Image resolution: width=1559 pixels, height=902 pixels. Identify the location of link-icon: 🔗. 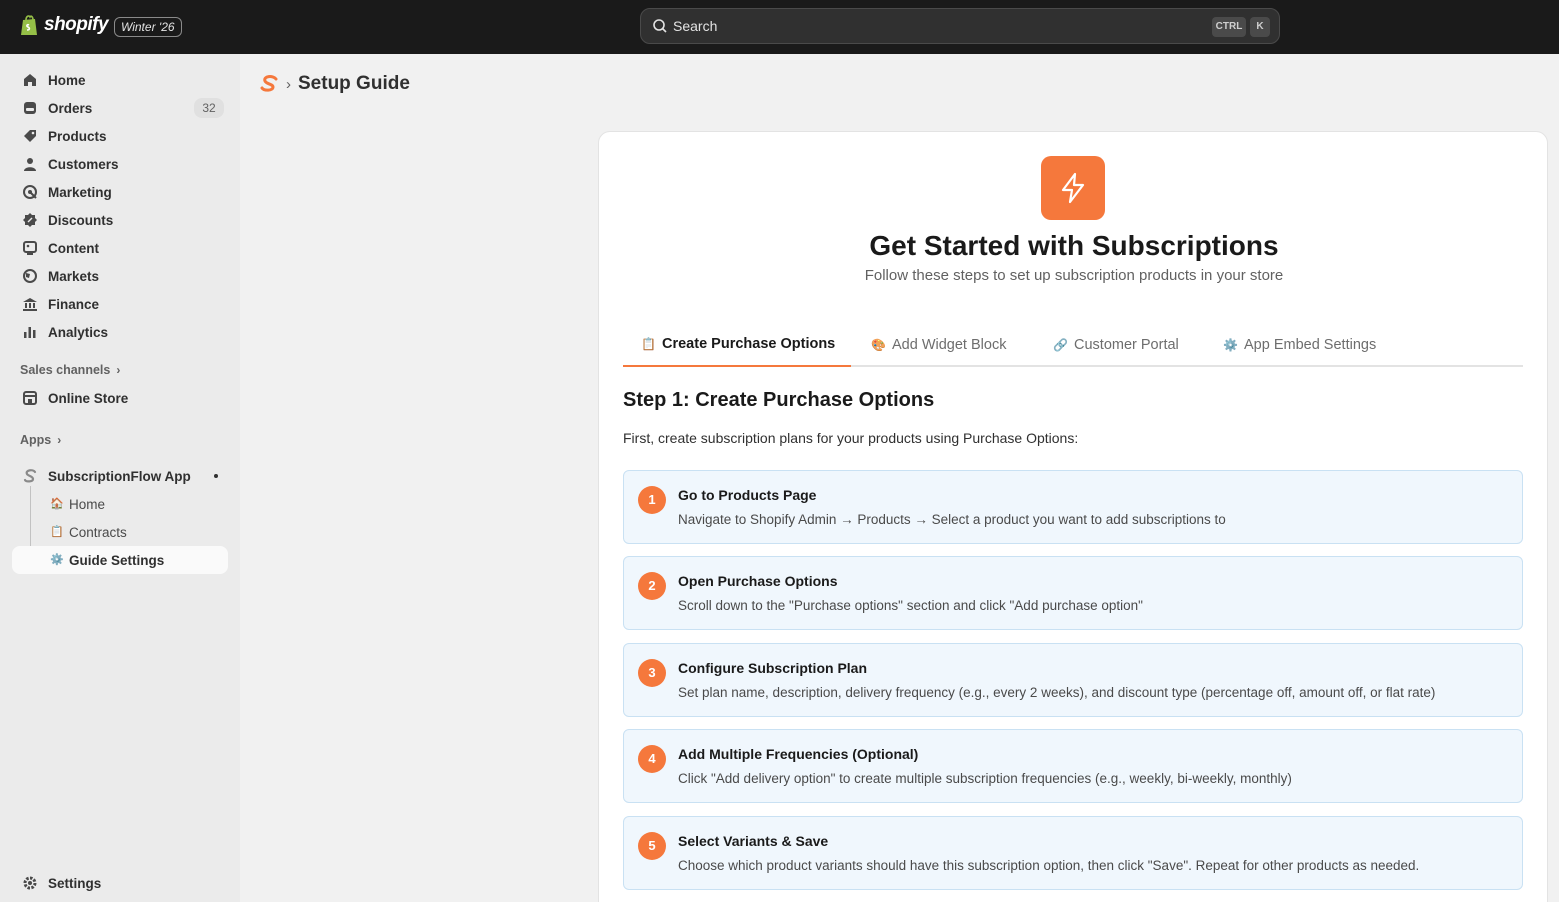
(1060, 344).